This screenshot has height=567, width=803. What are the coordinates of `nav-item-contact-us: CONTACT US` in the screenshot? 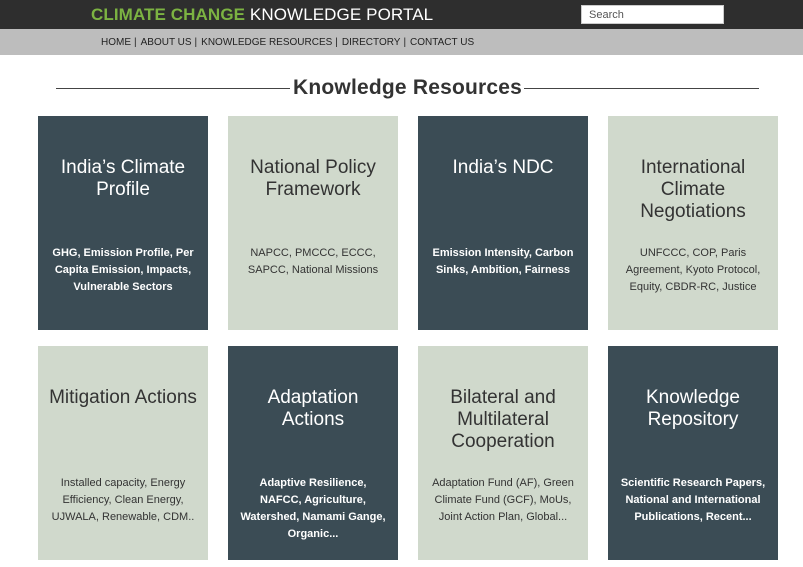 It's located at (442, 42).